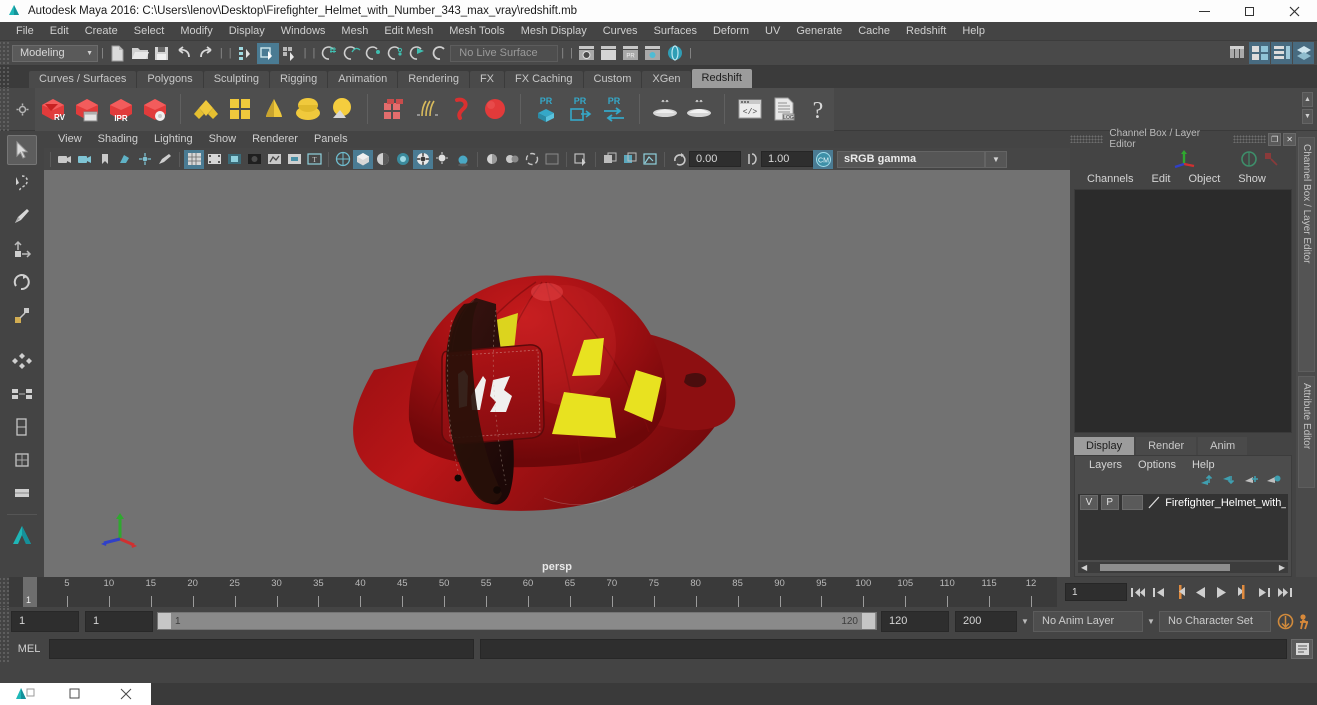 Image resolution: width=1317 pixels, height=705 pixels. What do you see at coordinates (609, 53) in the screenshot?
I see `redshift-render-region-icon` at bounding box center [609, 53].